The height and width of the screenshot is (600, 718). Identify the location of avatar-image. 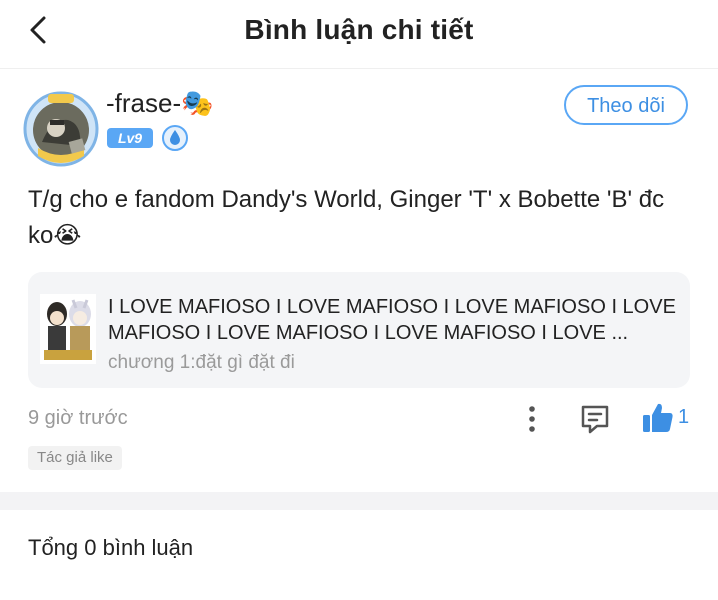
(61, 129).